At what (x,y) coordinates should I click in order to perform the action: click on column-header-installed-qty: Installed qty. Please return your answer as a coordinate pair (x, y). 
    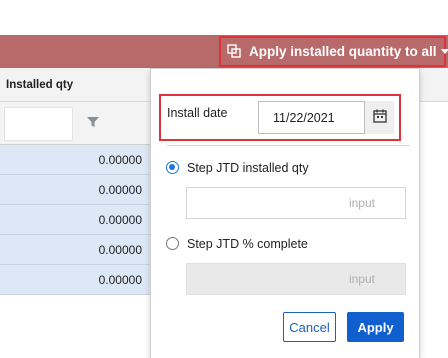
    Looking at the image, I should click on (75, 85).